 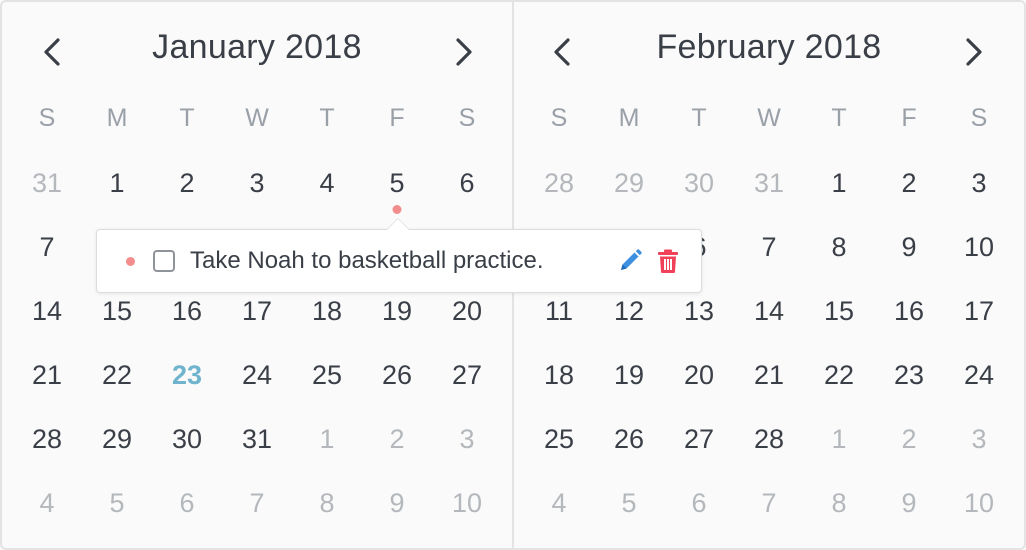 What do you see at coordinates (187, 386) in the screenshot?
I see `day-cell-today: 23` at bounding box center [187, 386].